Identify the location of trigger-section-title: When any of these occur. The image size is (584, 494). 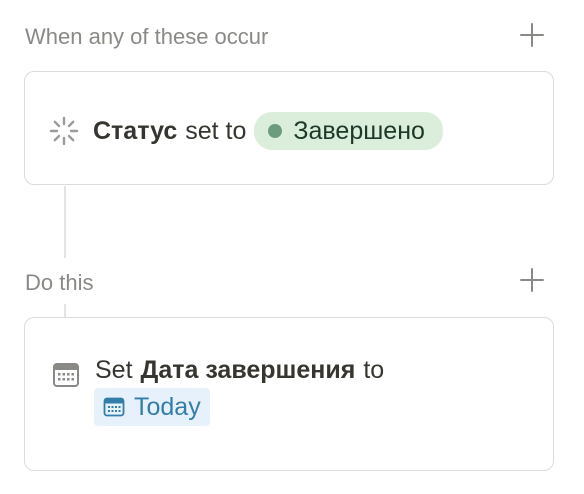
(147, 36).